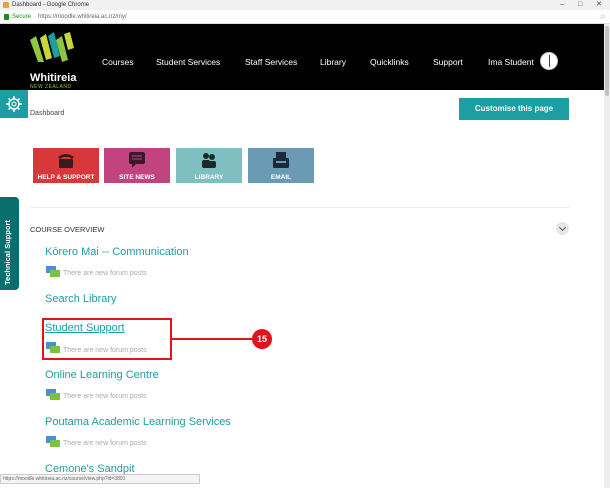 This screenshot has height=488, width=610. Describe the element at coordinates (188, 62) in the screenshot. I see `nav-student-services: Student Services` at that location.